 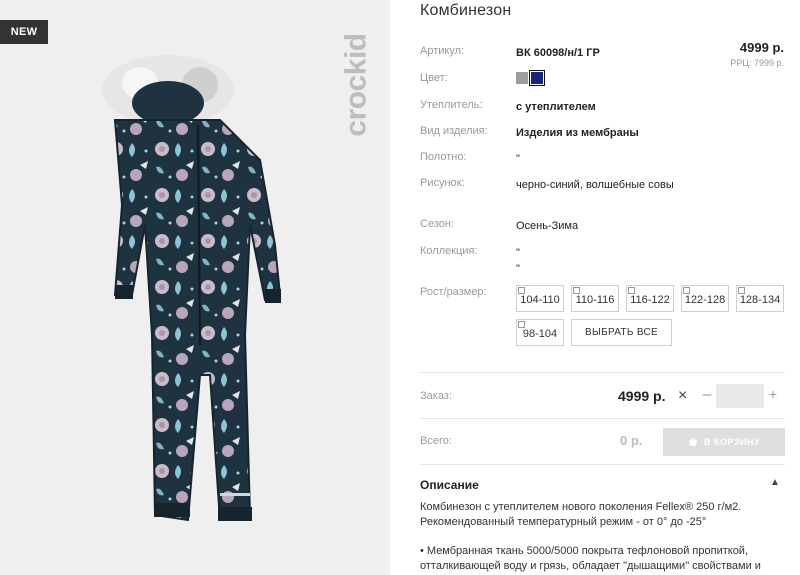 I want to click on total-value: 0 р., so click(x=631, y=440).